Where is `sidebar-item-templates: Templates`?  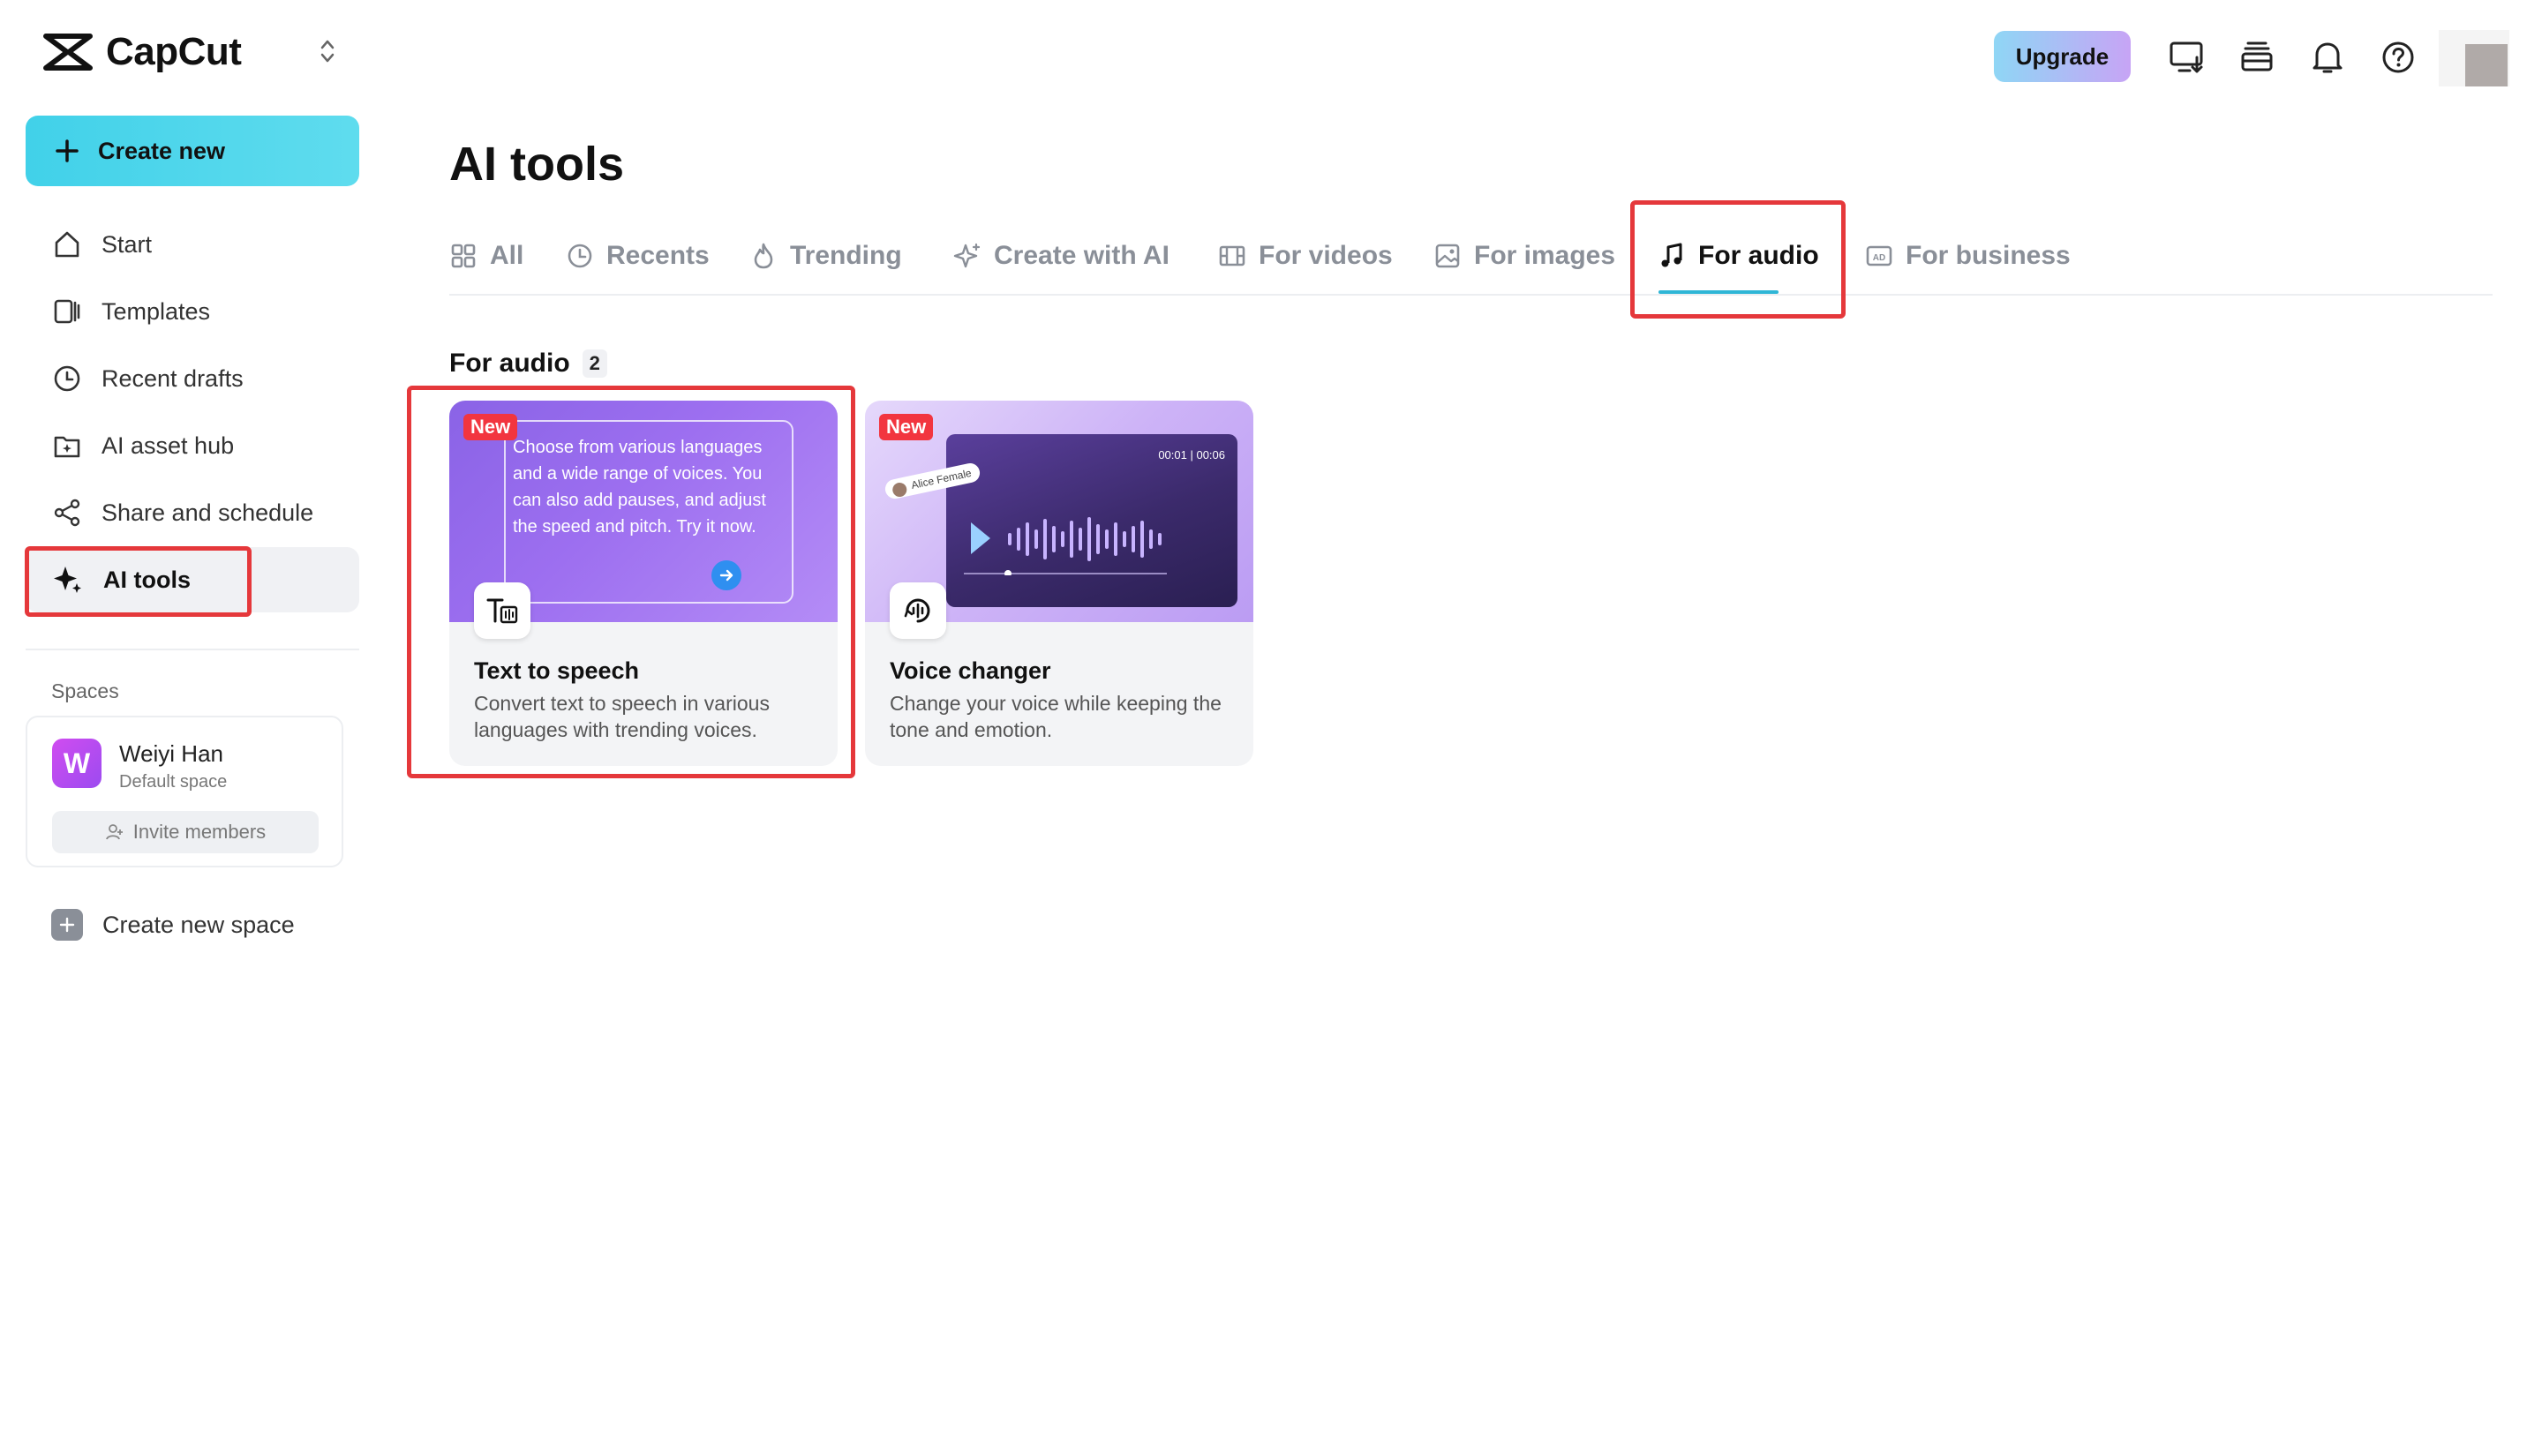 sidebar-item-templates: Templates is located at coordinates (193, 311).